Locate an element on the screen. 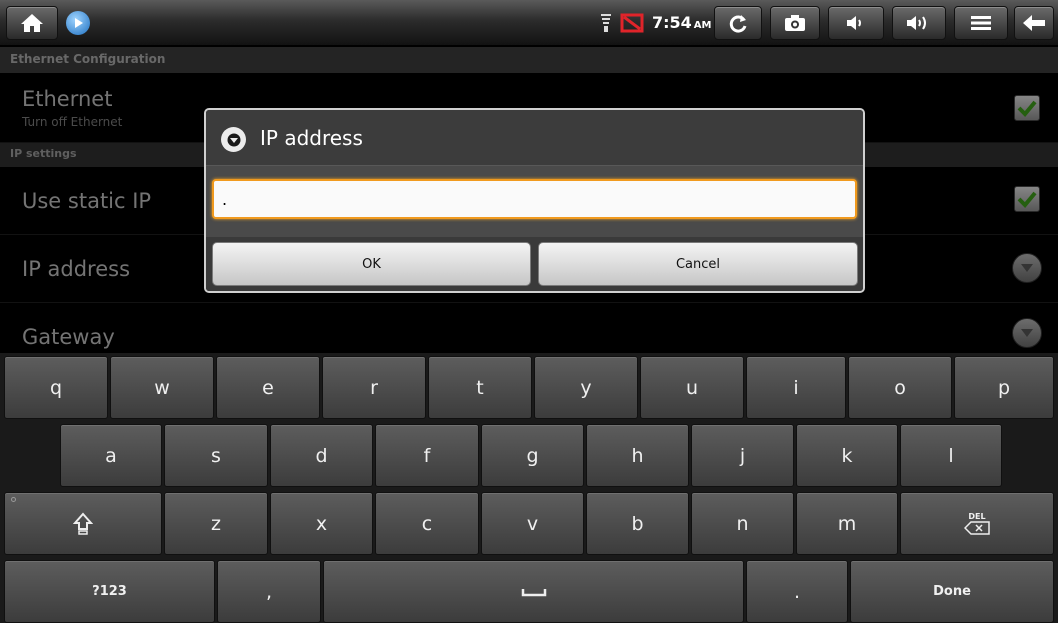 This screenshot has height=623, width=1058. menu-icon is located at coordinates (981, 23).